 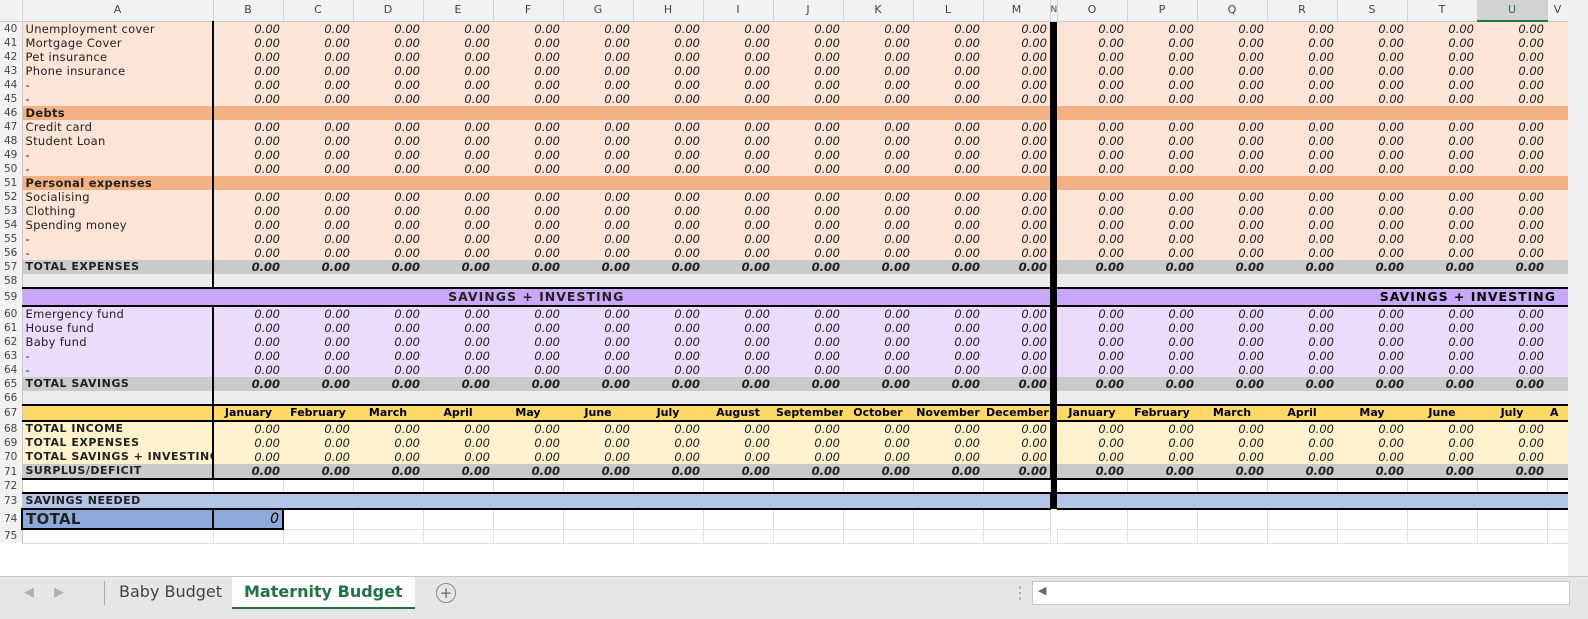 What do you see at coordinates (1162, 11) in the screenshot?
I see `column-header-p: P` at bounding box center [1162, 11].